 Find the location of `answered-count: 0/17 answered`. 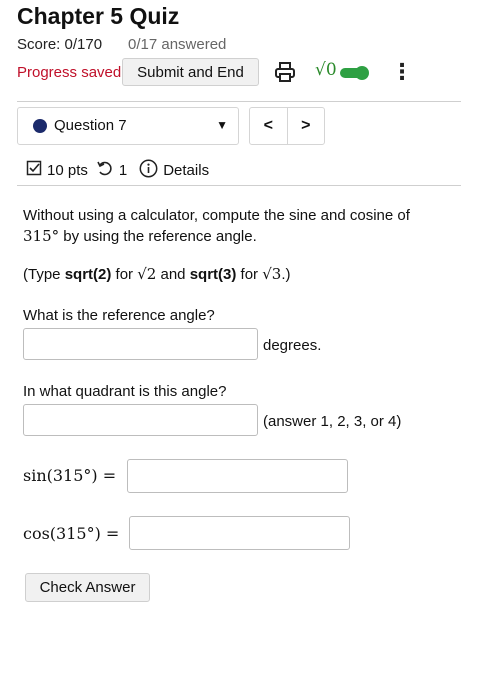

answered-count: 0/17 answered is located at coordinates (177, 44).